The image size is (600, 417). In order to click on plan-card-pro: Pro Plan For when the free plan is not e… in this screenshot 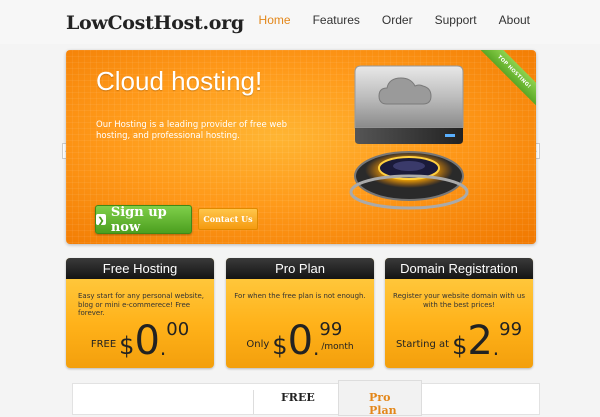, I will do `click(300, 313)`.